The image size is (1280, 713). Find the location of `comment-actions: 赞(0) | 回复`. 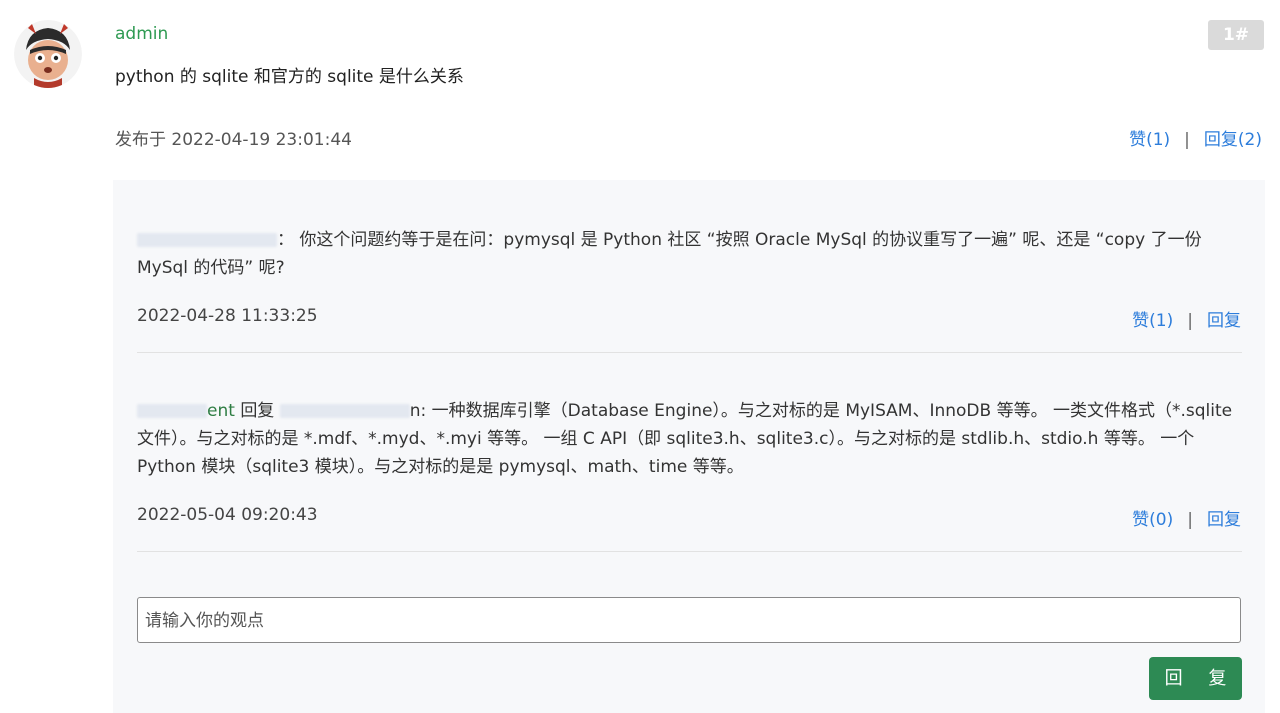

comment-actions: 赞(0) | 回复 is located at coordinates (1186, 517).